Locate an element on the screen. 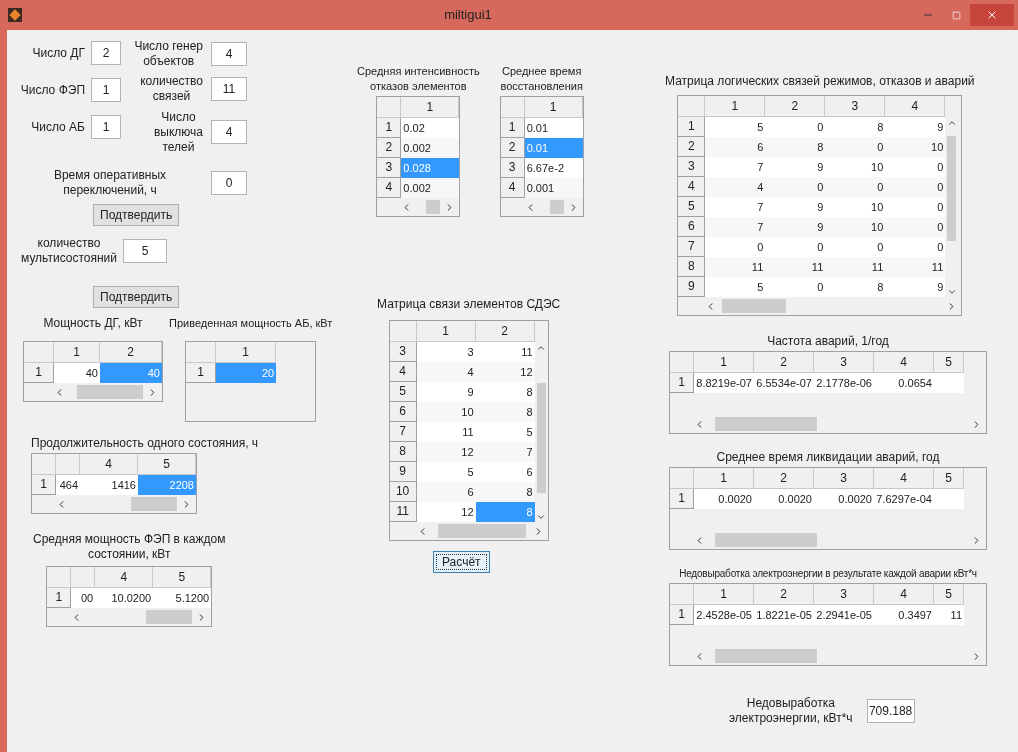 This screenshot has height=752, width=1018. row-header: 1 is located at coordinates (512, 128).